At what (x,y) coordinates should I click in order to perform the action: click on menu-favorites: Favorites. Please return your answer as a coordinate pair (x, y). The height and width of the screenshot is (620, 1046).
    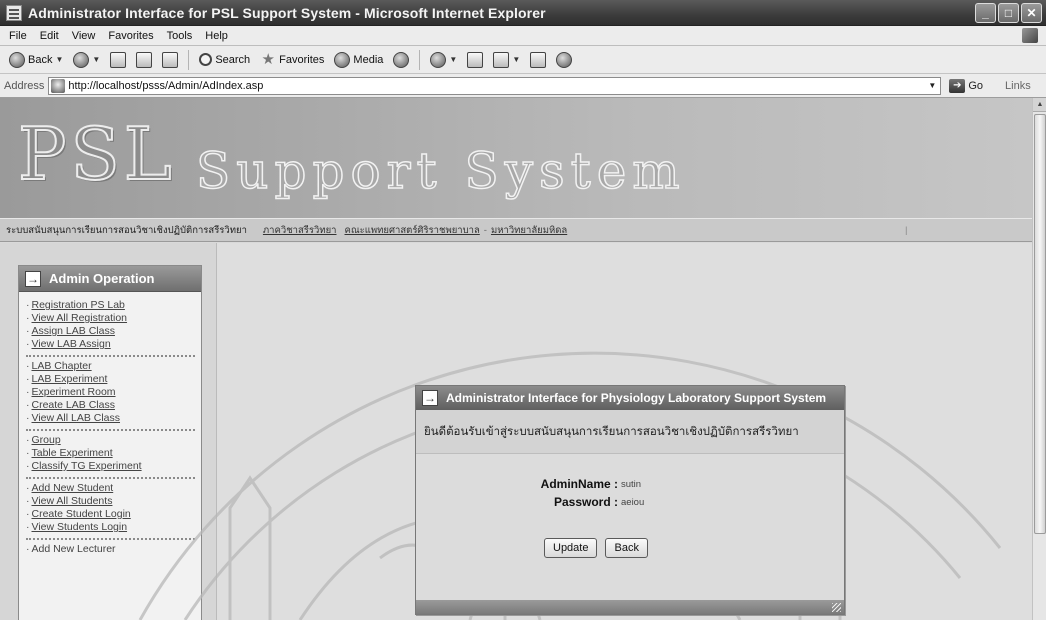
    Looking at the image, I should click on (132, 36).